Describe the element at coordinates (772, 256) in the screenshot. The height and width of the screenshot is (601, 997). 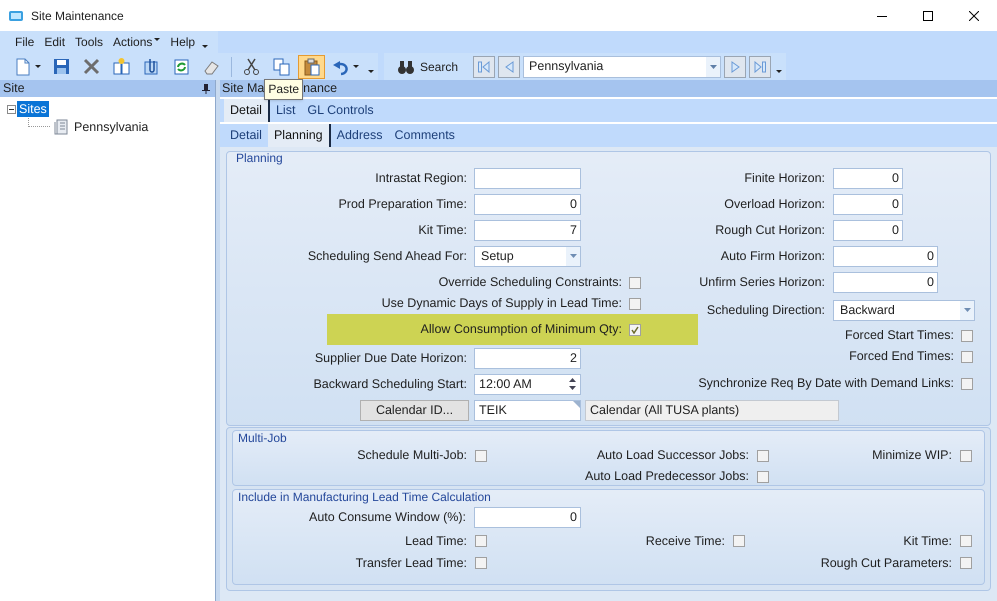
I see `field-label: Auto Firm Horizon:` at that location.